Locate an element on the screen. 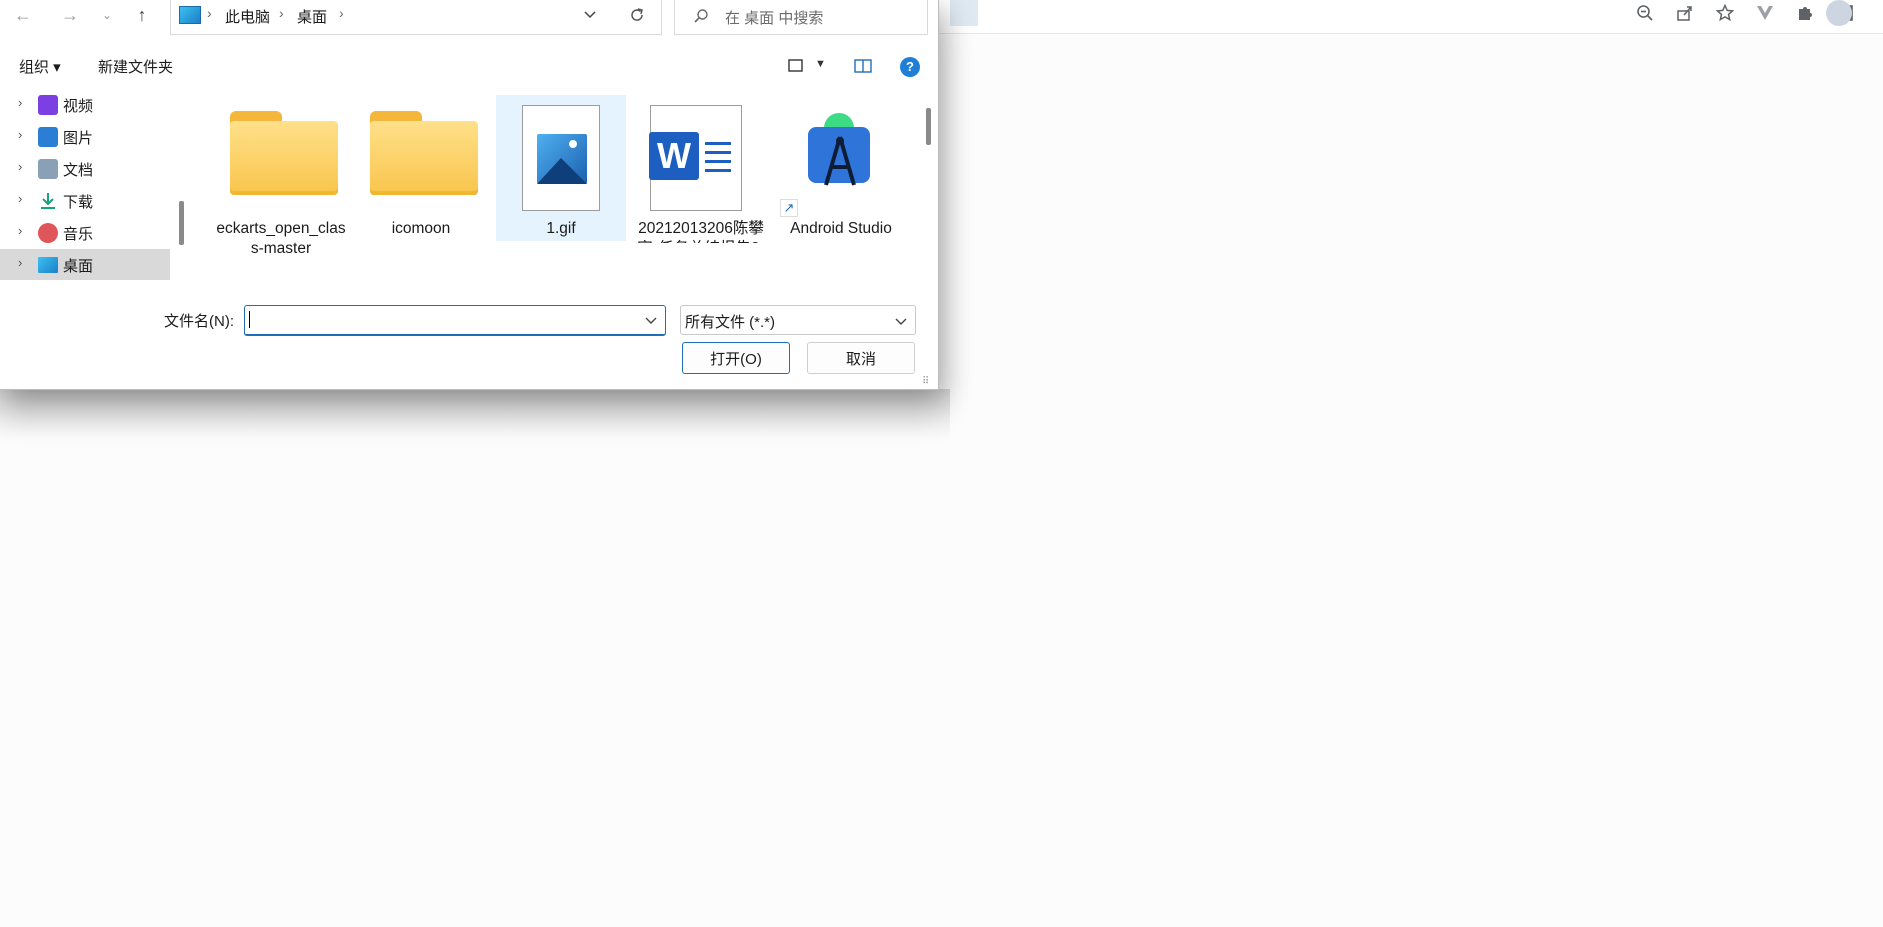 The image size is (1883, 927). search-box: 在 桌面 中搜索 is located at coordinates (801, 17).